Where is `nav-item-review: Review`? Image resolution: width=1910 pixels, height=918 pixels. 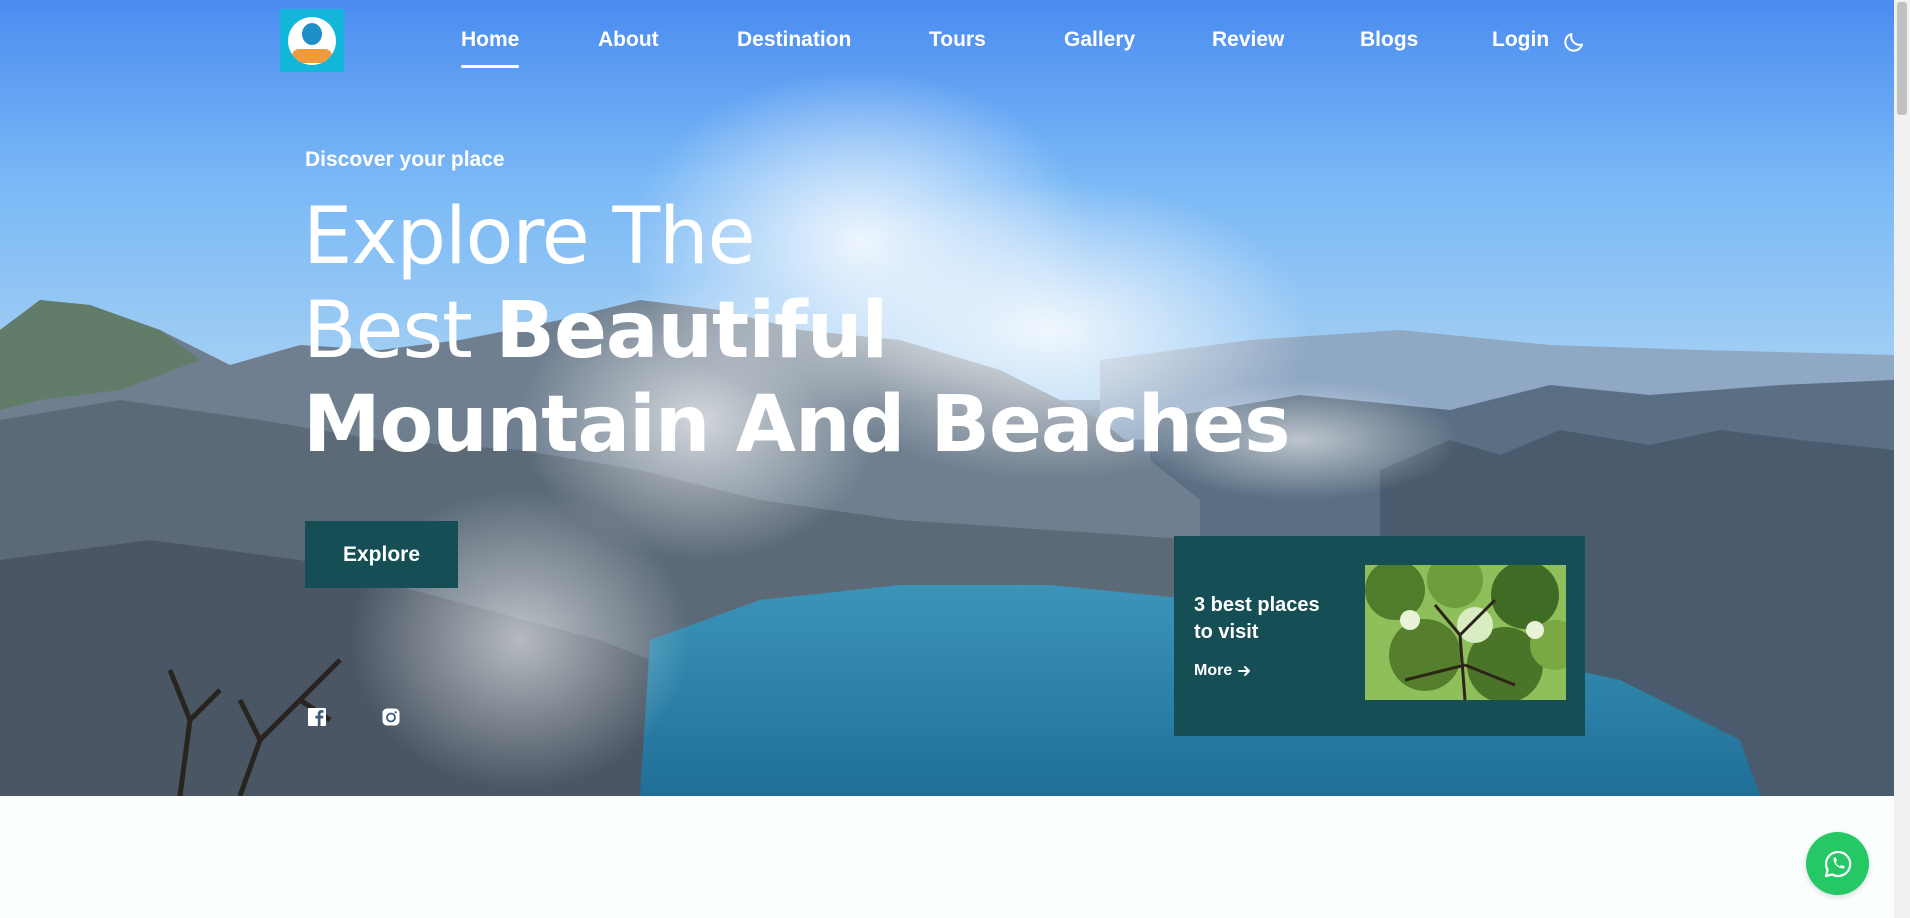
nav-item-review: Review is located at coordinates (1248, 40).